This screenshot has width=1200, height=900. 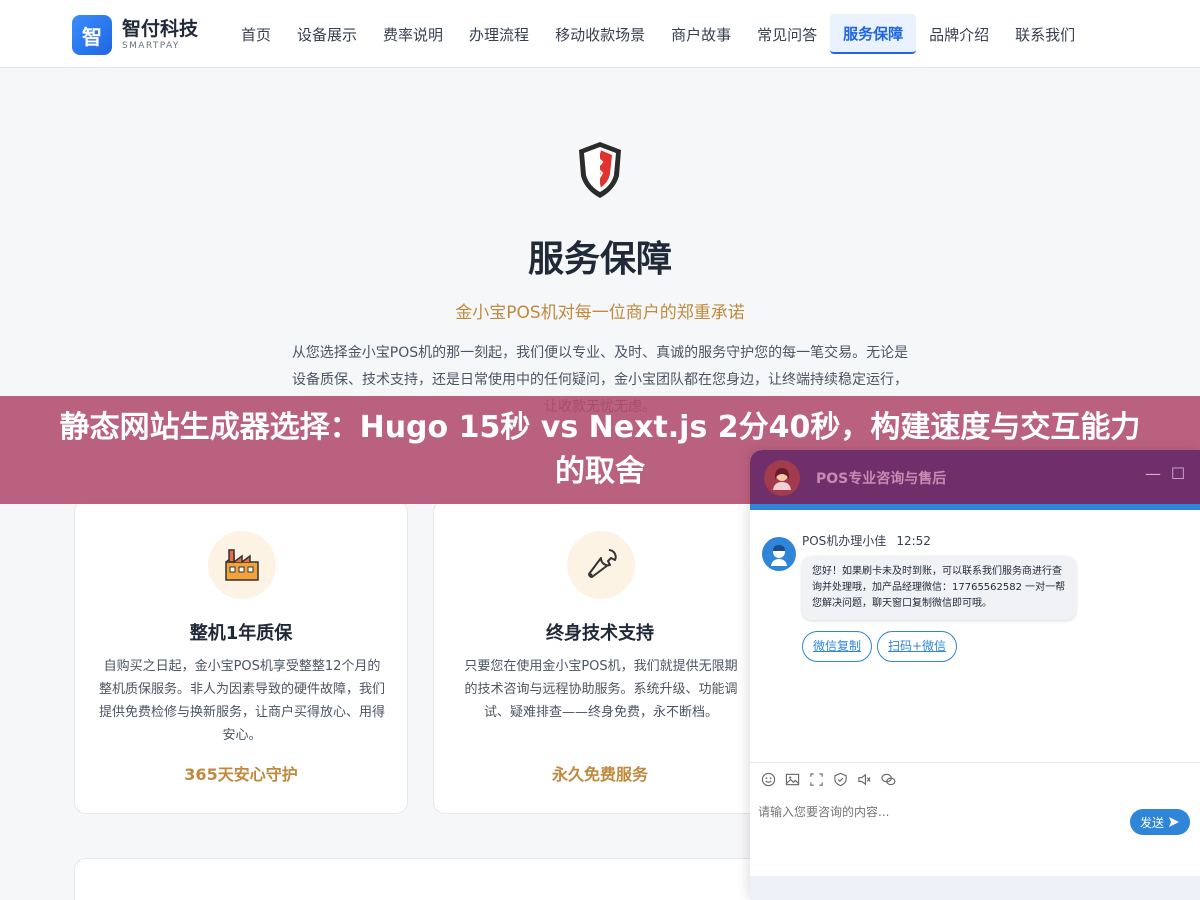 I want to click on wechat-icon, so click(x=888, y=780).